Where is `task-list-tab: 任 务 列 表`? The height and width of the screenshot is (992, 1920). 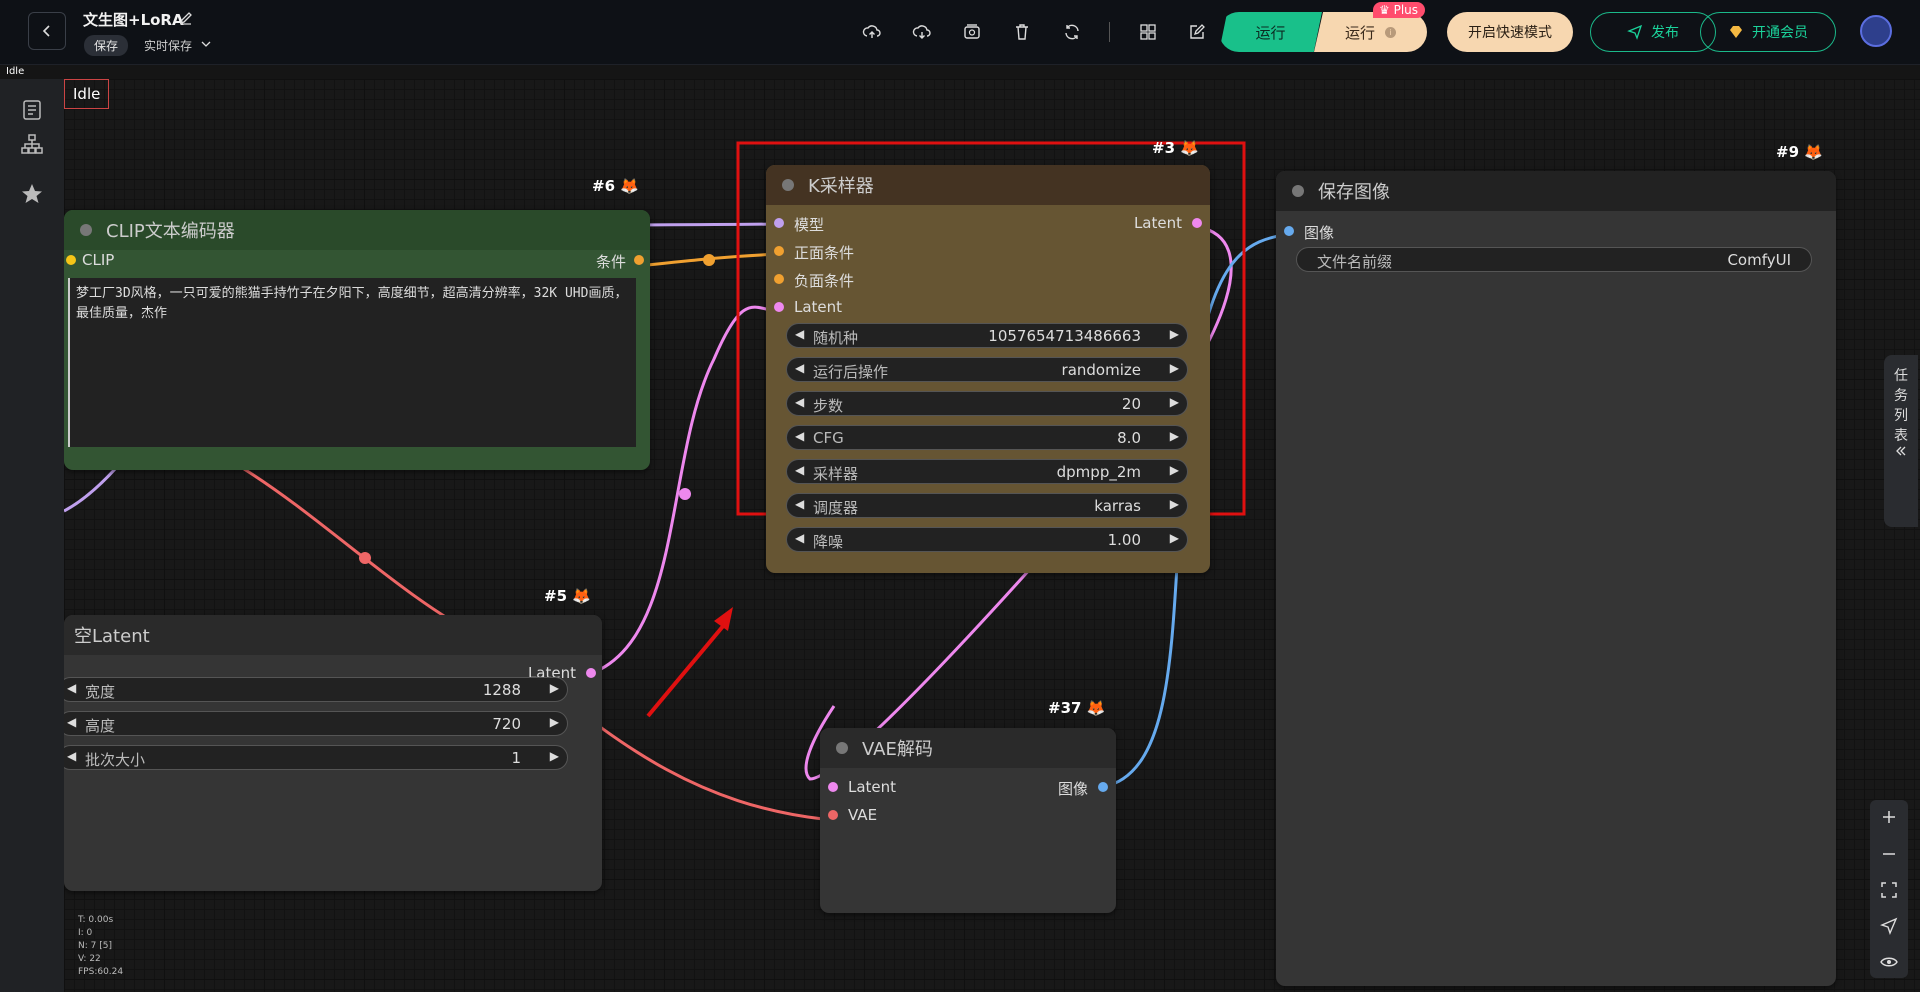 task-list-tab: 任 务 列 表 is located at coordinates (1901, 441).